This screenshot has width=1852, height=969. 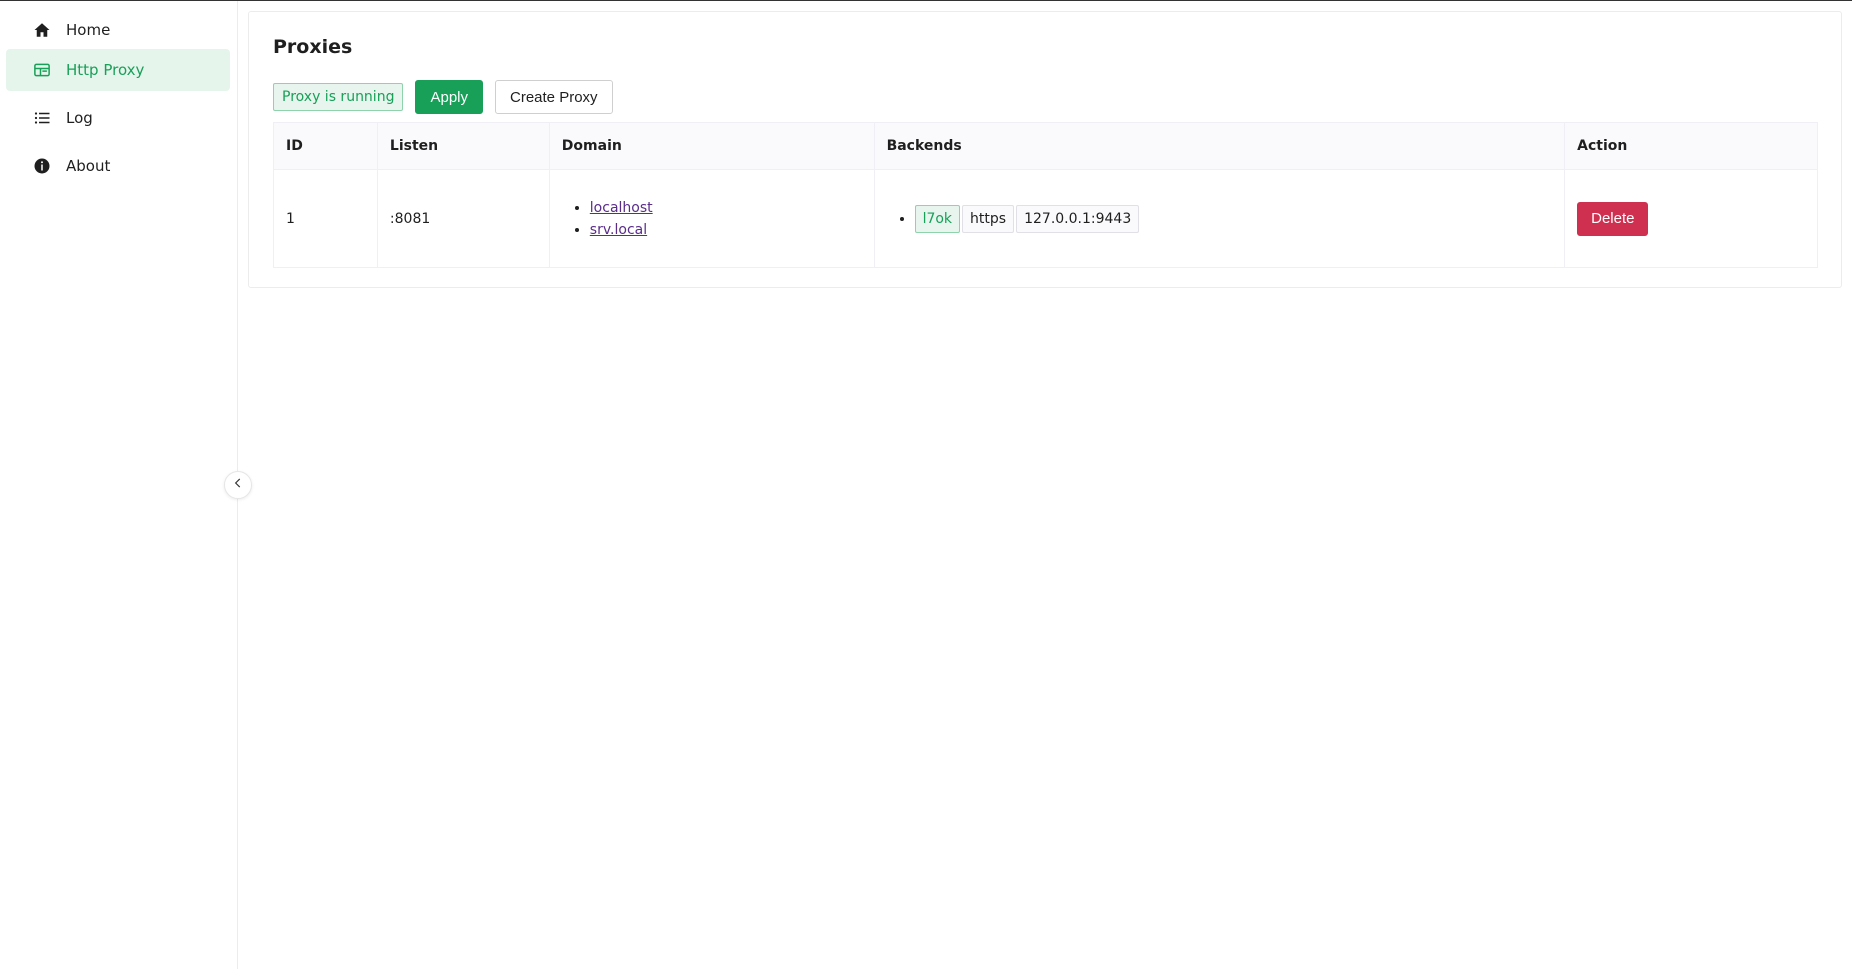 I want to click on home-icon, so click(x=42, y=30).